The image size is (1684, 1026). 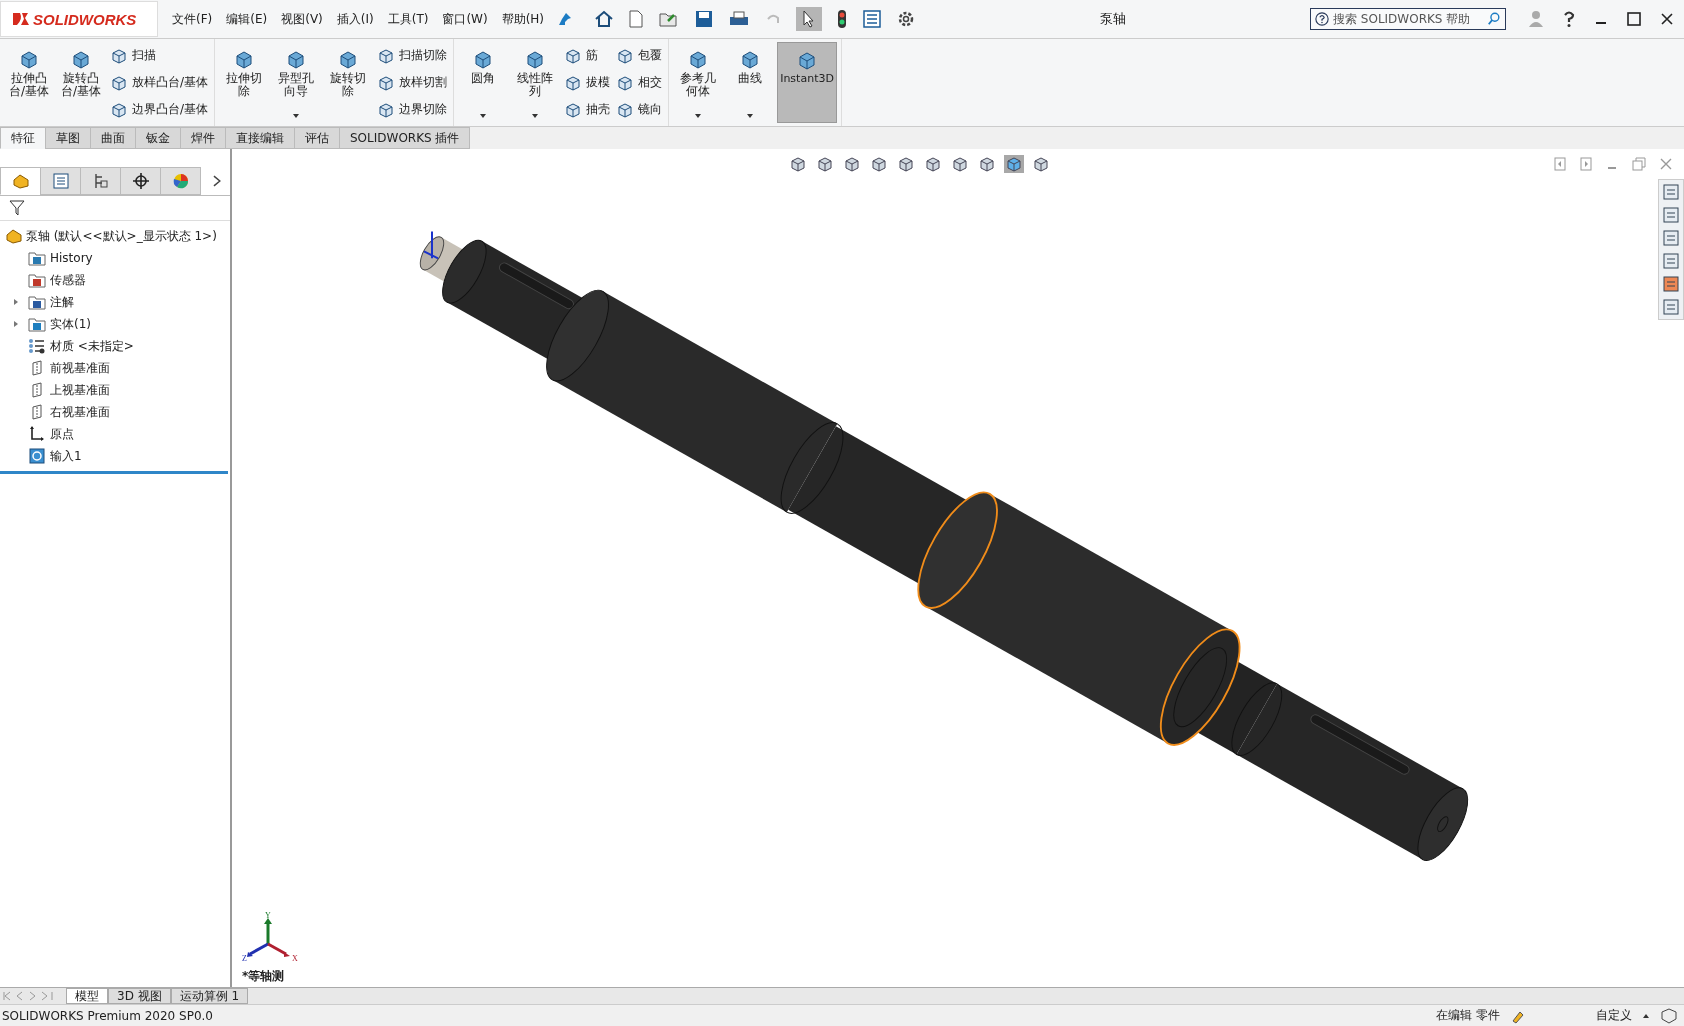 I want to click on command-tab: 特征, so click(x=23, y=138).